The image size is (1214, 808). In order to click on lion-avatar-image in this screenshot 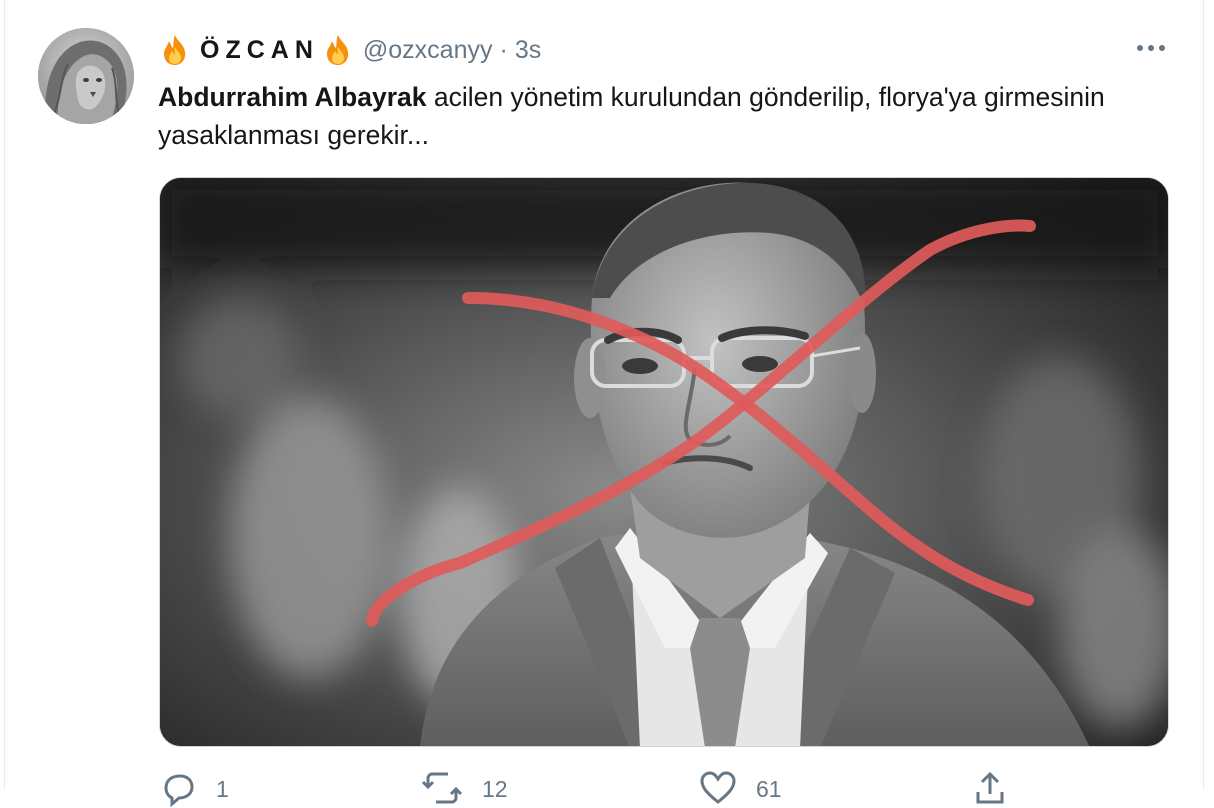, I will do `click(86, 76)`.